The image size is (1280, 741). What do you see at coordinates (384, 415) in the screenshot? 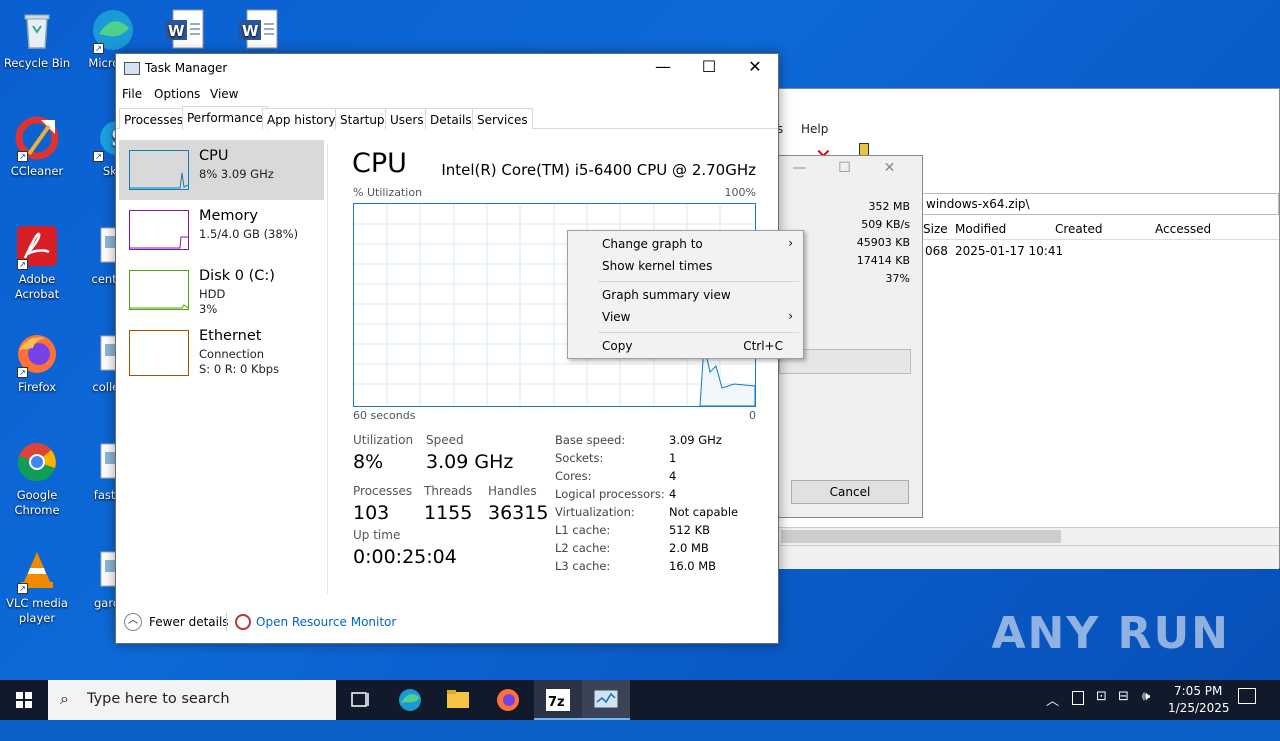
I see `graph-time-span-label: 60 seconds` at bounding box center [384, 415].